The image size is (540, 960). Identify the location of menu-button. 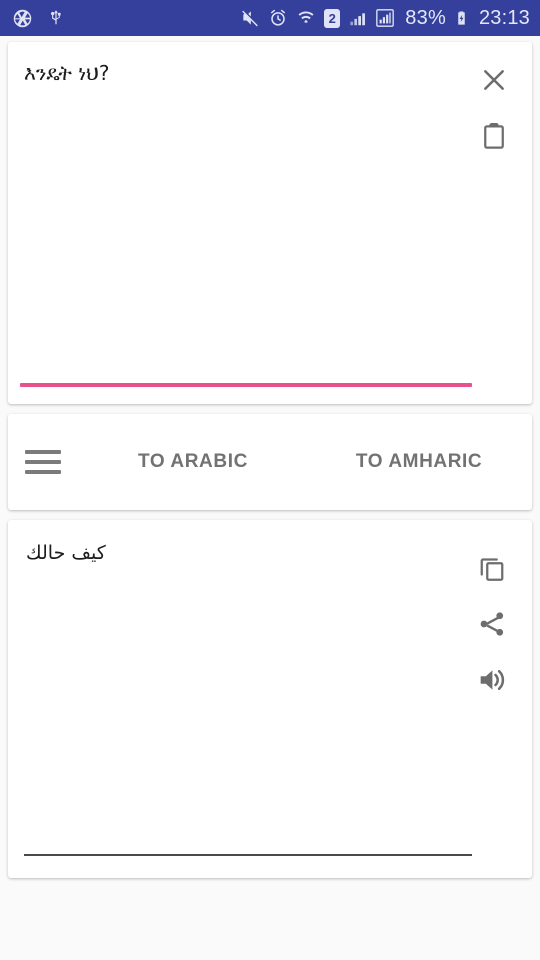
(43, 462).